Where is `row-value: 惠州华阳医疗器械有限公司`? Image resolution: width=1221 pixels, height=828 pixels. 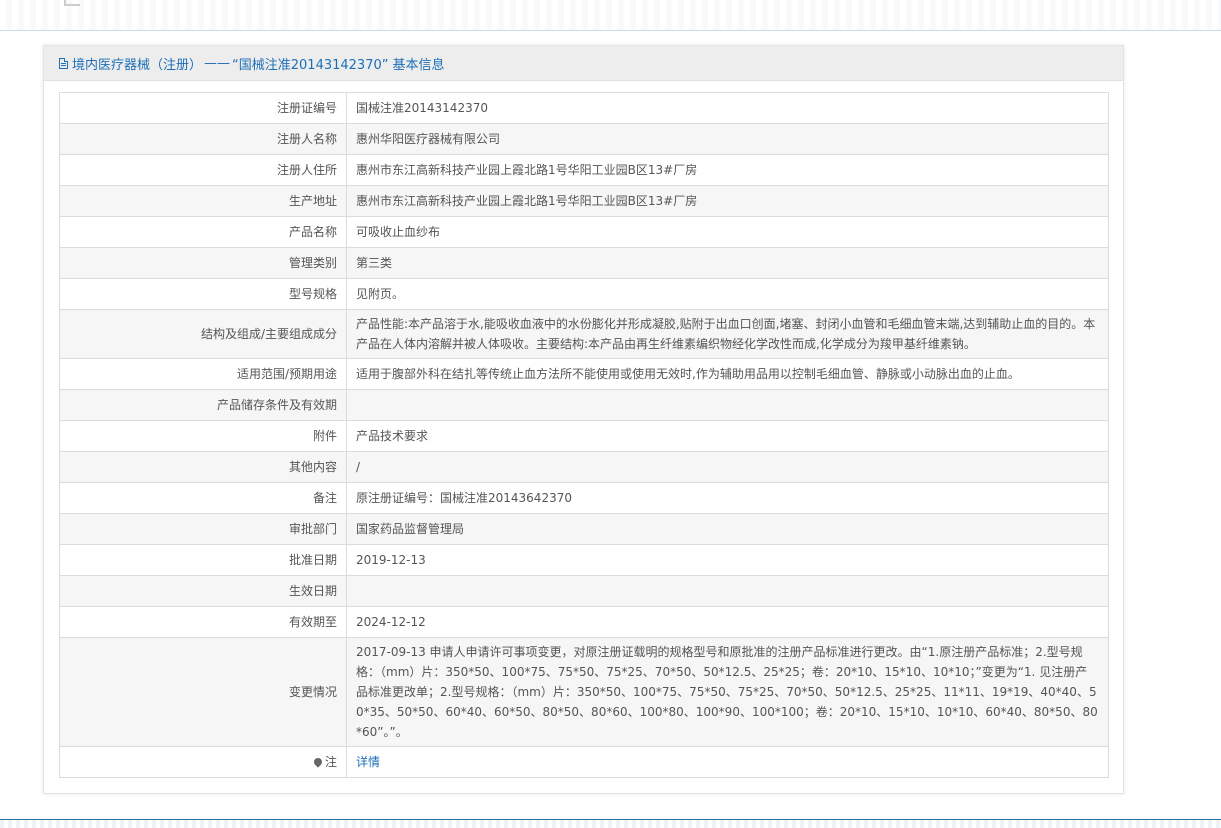
row-value: 惠州华阳医疗器械有限公司 is located at coordinates (727, 139).